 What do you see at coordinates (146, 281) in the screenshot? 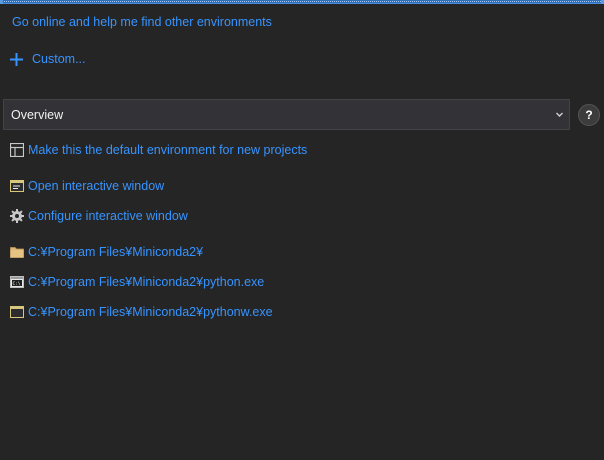
I see `python-exe-path: C:¥Program Files¥Miniconda2¥python.exe` at bounding box center [146, 281].